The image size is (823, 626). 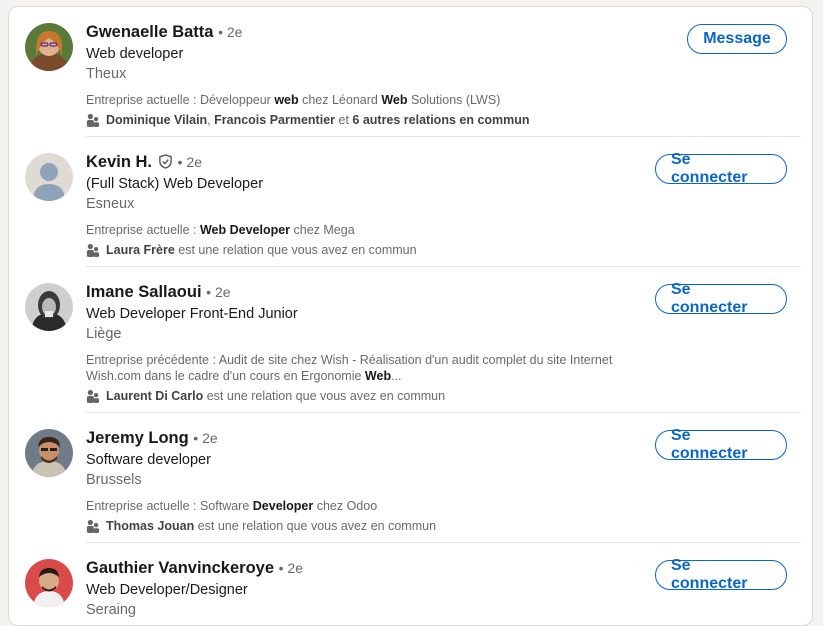 I want to click on person-name: Gwenaelle Batta, so click(x=149, y=32).